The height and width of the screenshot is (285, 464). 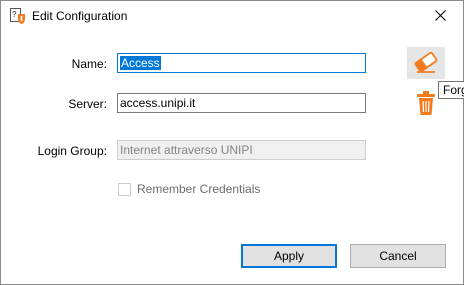 What do you see at coordinates (18, 16) in the screenshot?
I see `key-shield-icon: ?` at bounding box center [18, 16].